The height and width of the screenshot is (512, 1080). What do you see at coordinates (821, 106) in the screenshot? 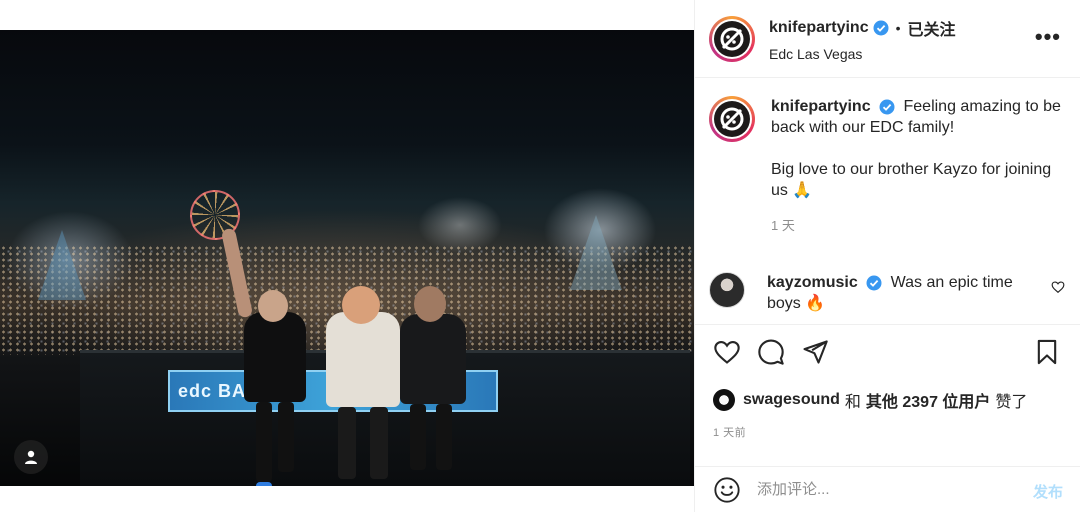
I see `caption-username: knifepartyinc` at bounding box center [821, 106].